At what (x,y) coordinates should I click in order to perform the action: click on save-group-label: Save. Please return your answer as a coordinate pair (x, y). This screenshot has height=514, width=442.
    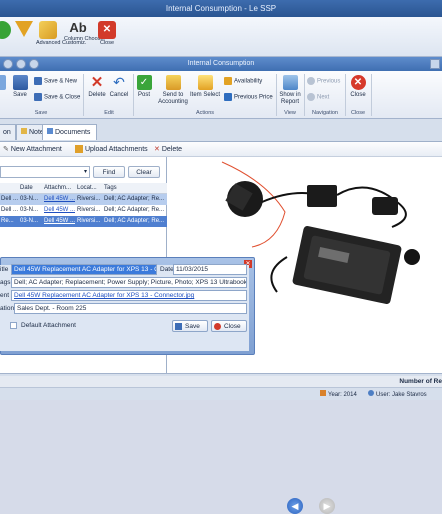
    Looking at the image, I should click on (41, 113).